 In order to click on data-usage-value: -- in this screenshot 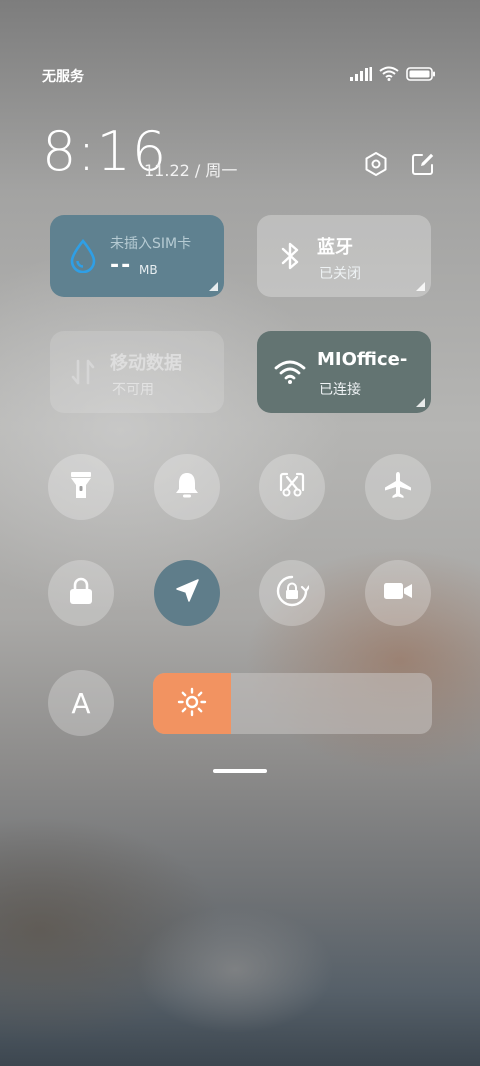, I will do `click(121, 265)`.